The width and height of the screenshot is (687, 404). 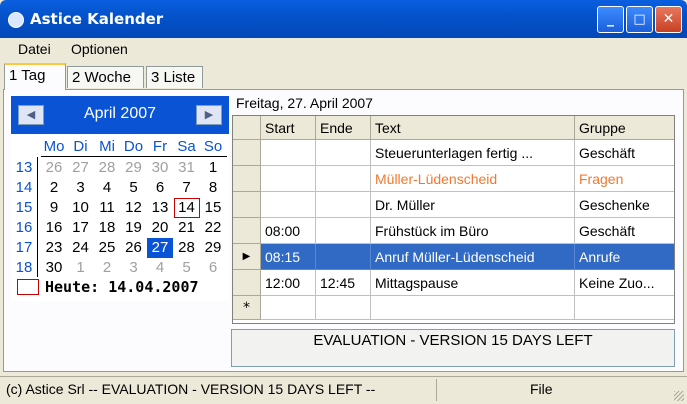 What do you see at coordinates (343, 283) in the screenshot?
I see `cell-end: 12:45` at bounding box center [343, 283].